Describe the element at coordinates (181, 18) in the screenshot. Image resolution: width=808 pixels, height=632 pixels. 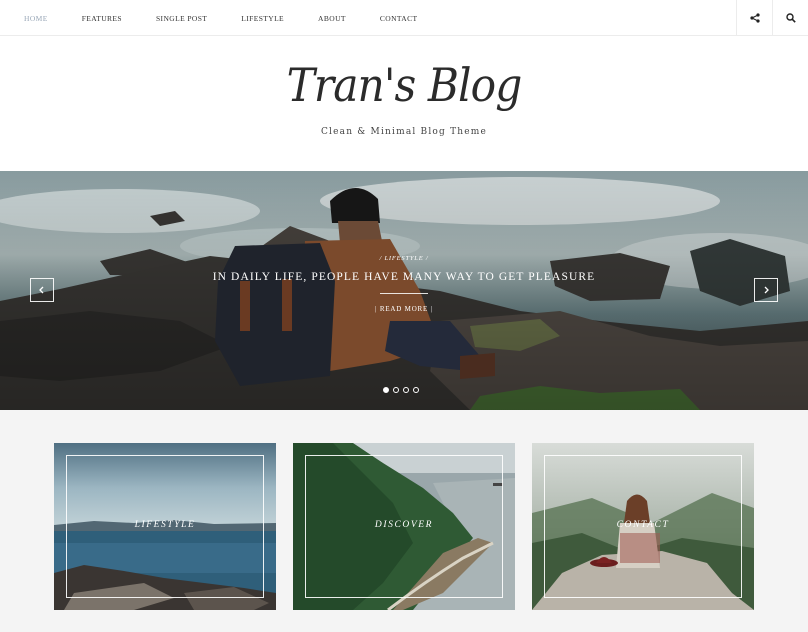
I see `menu-item-single-post: SINGLE POST` at that location.